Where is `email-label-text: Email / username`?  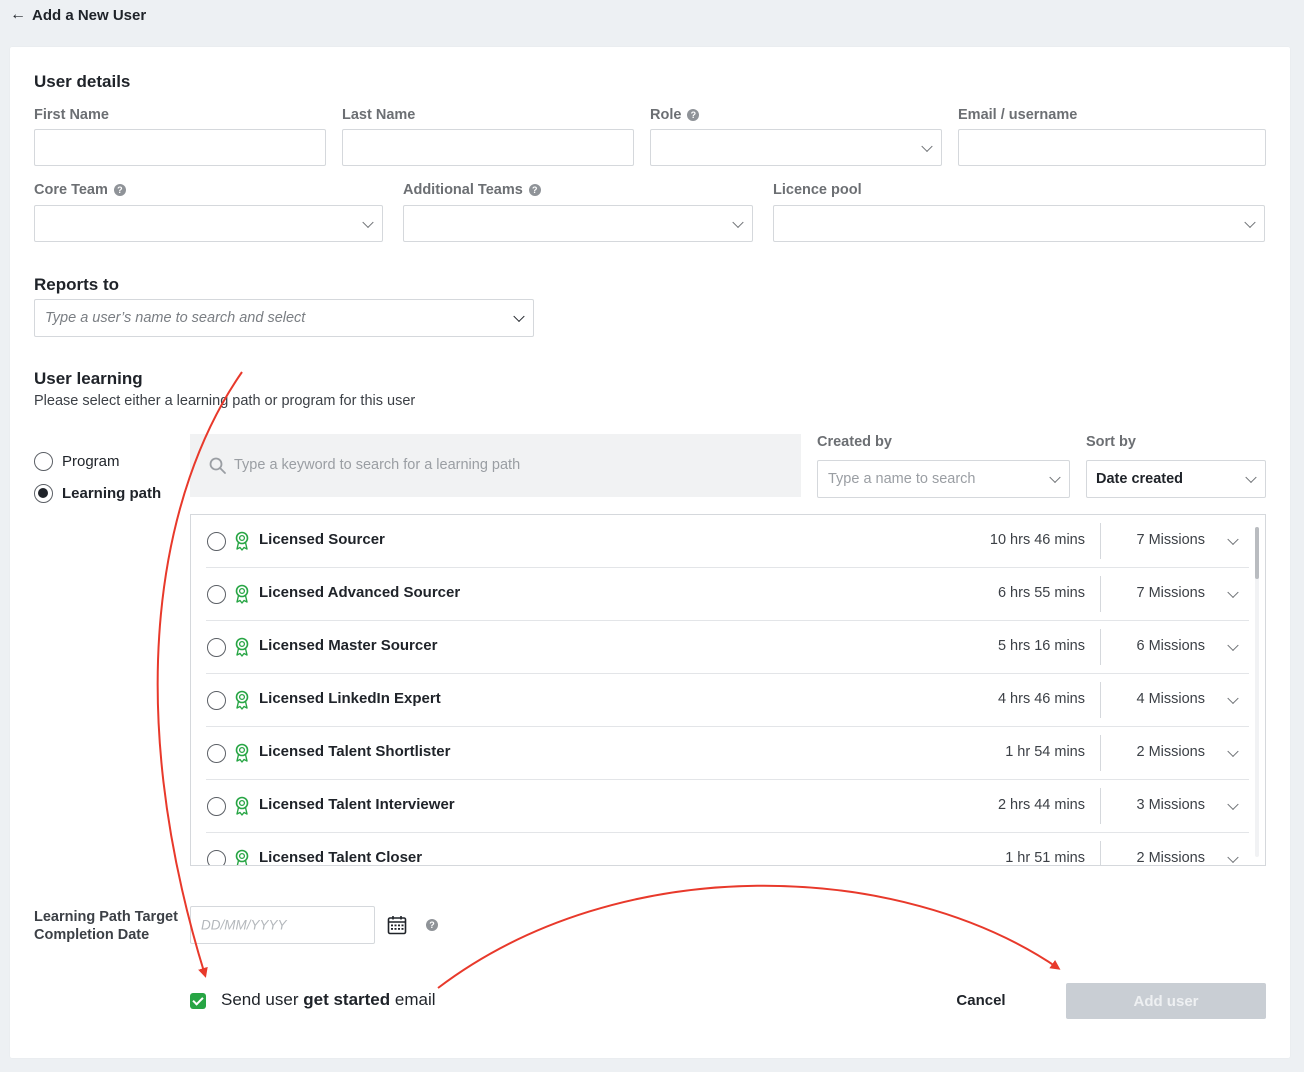 email-label-text: Email / username is located at coordinates (1018, 115).